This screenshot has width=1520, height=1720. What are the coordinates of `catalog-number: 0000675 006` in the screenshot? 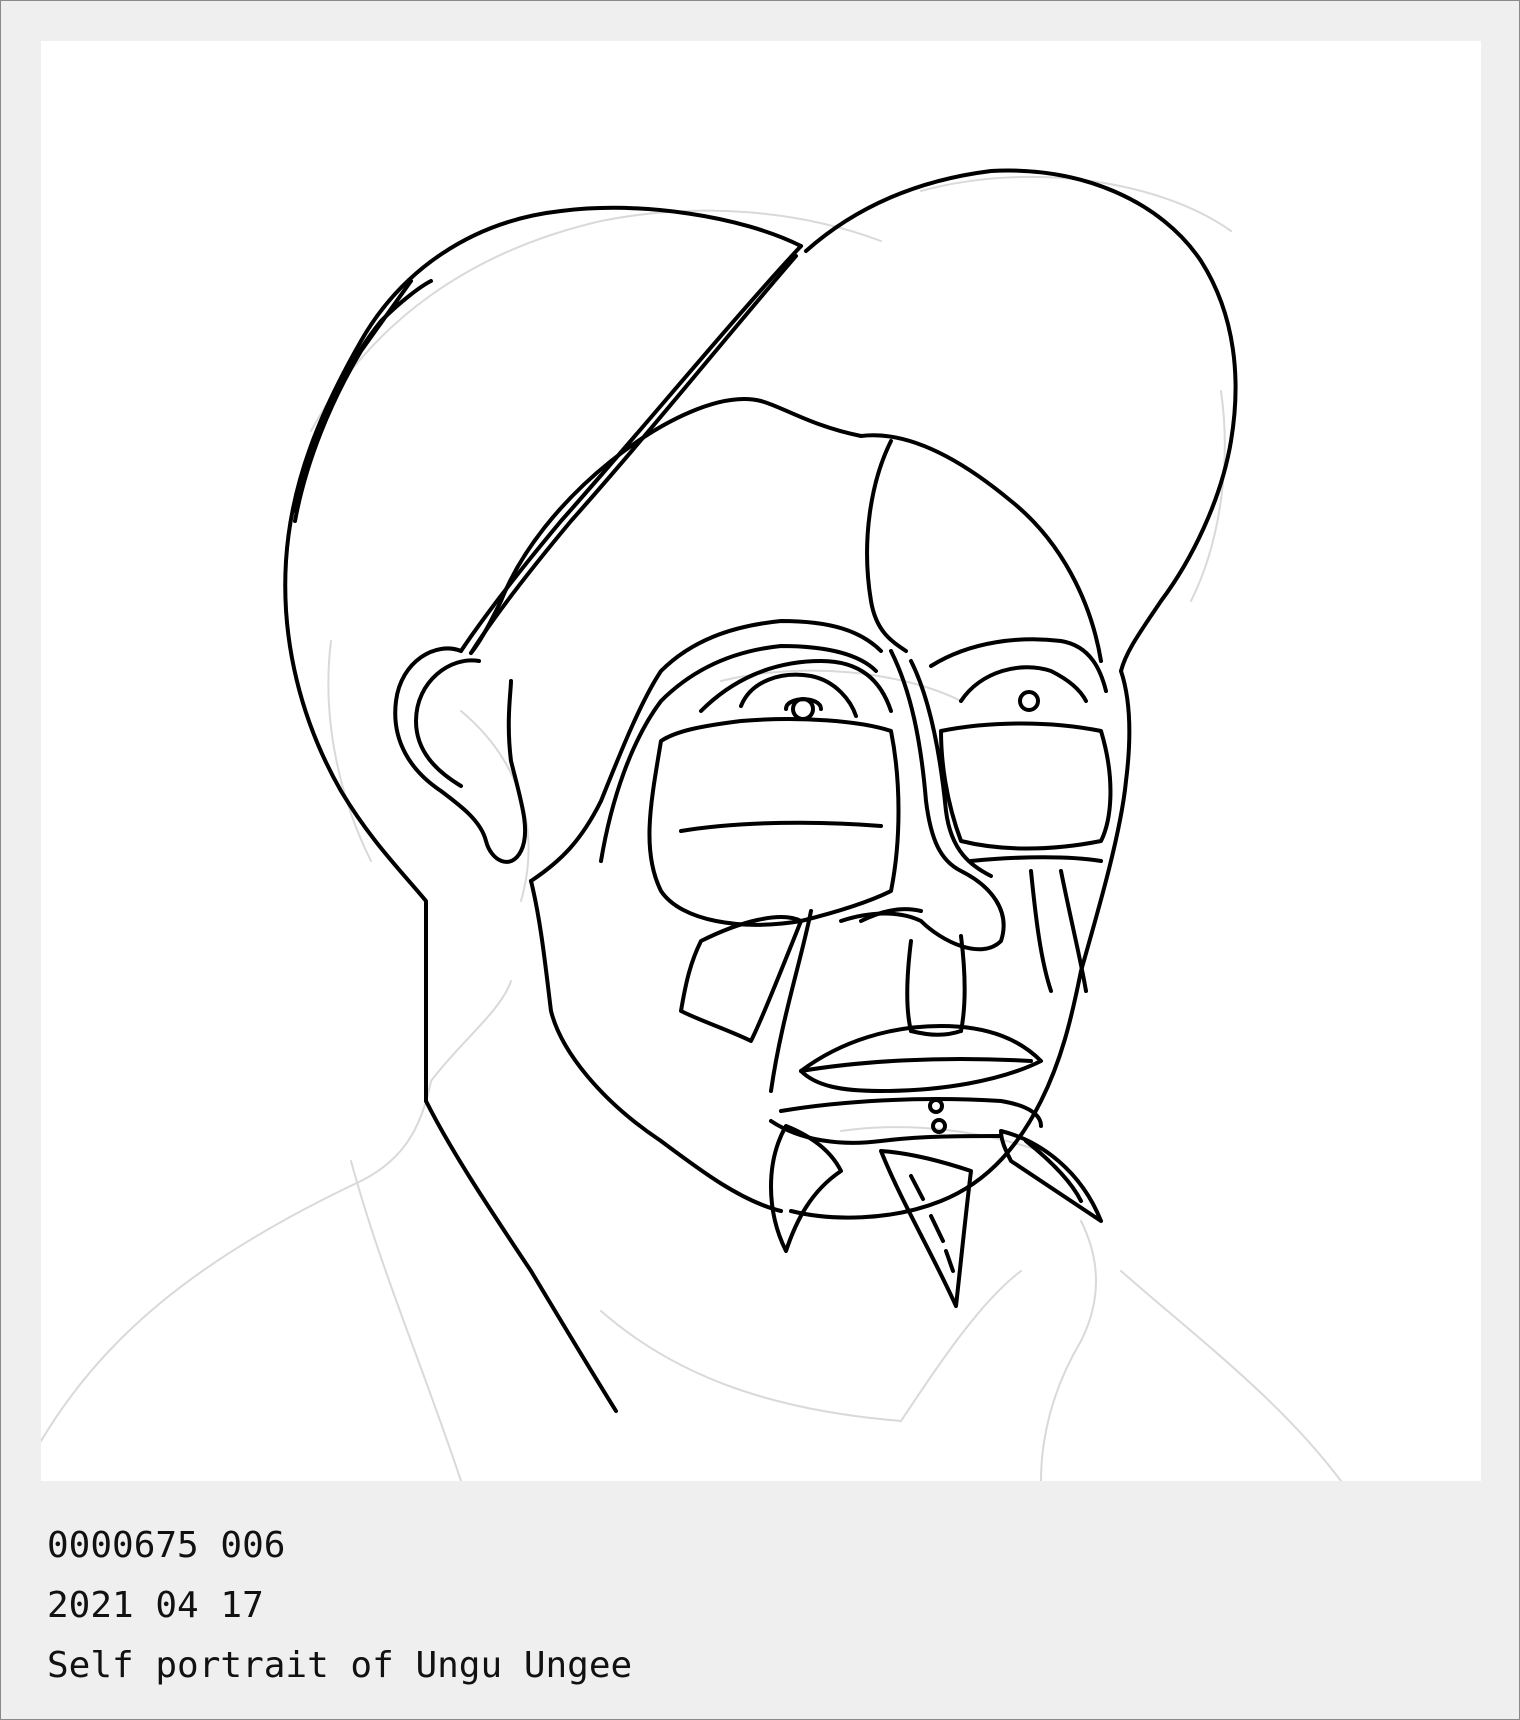 It's located at (166, 1545).